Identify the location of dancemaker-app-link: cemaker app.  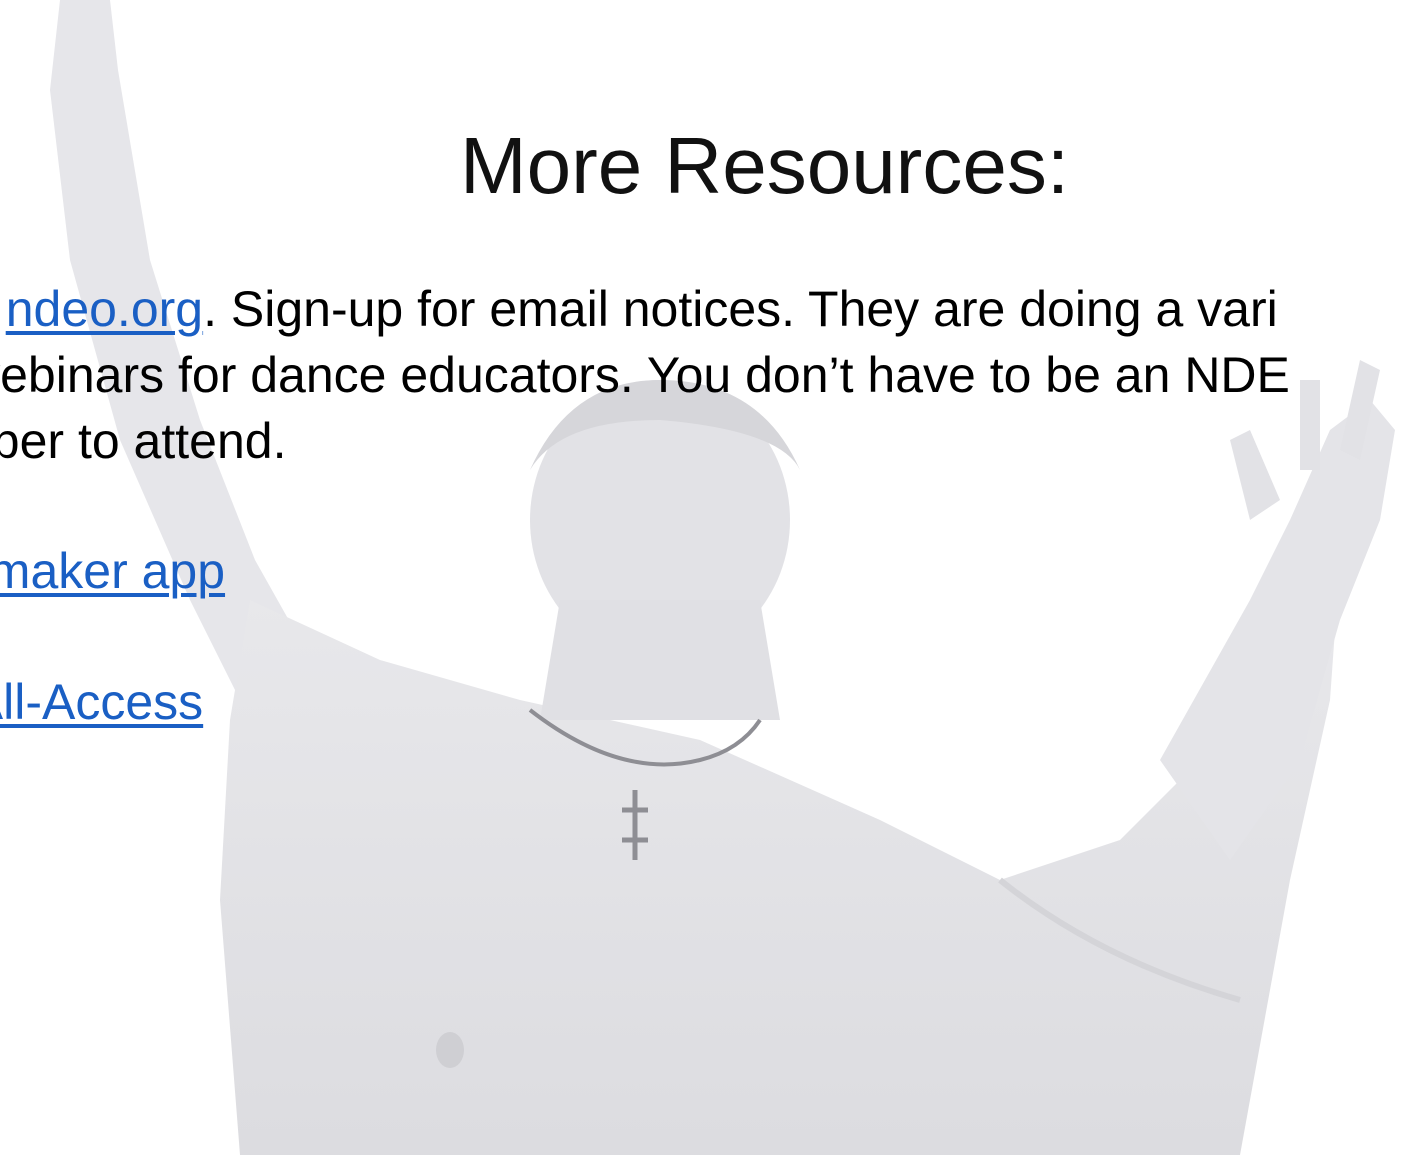
(112, 571).